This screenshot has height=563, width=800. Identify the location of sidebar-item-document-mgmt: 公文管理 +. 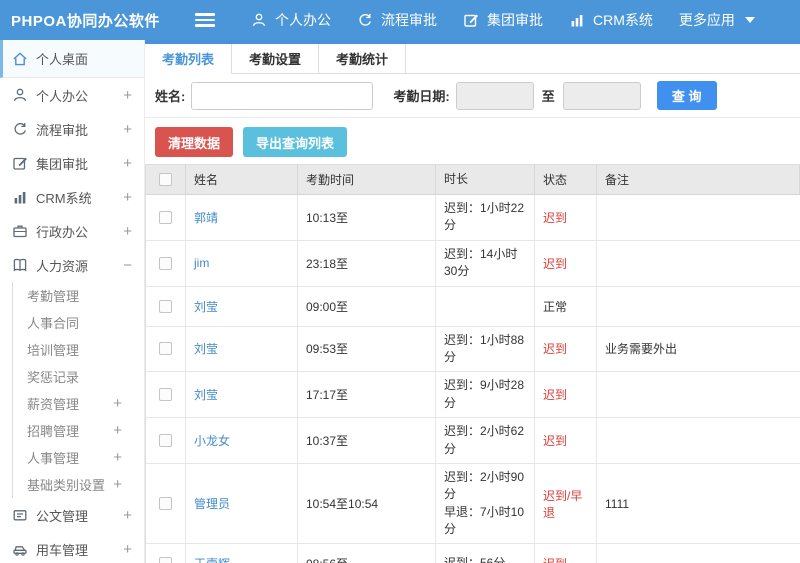
(72, 515).